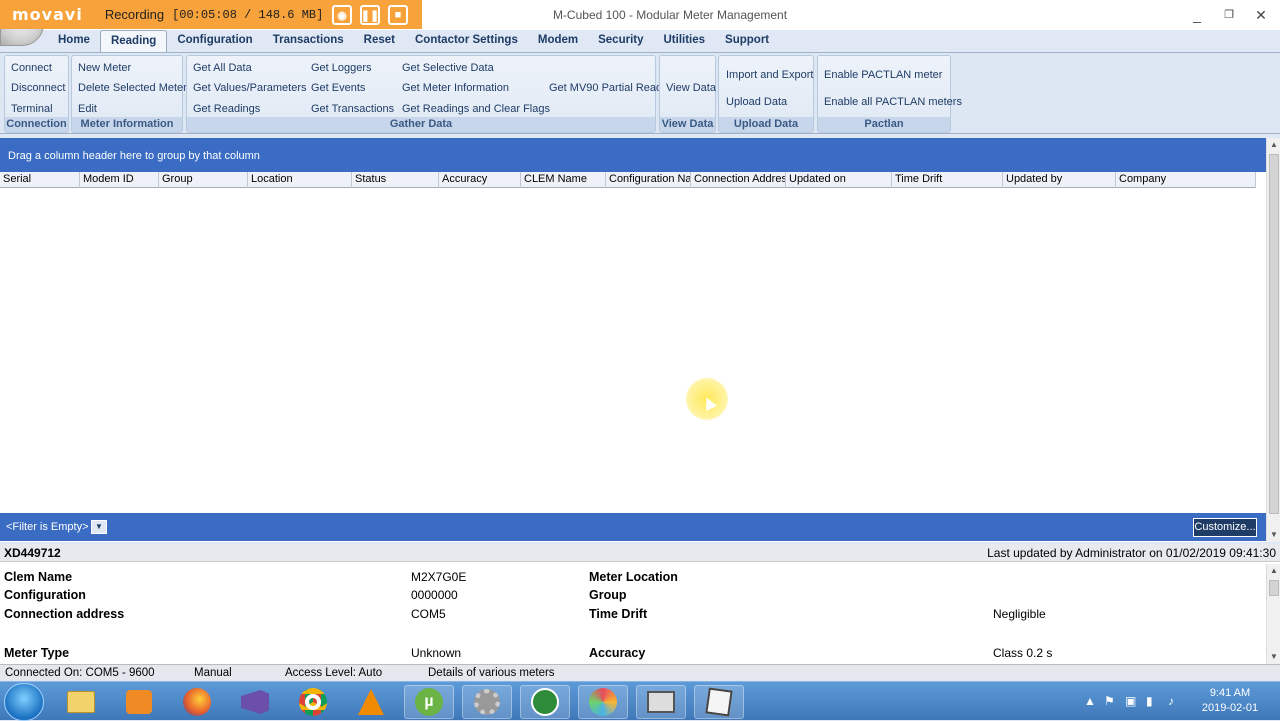 The width and height of the screenshot is (1280, 721). What do you see at coordinates (1273, 571) in the screenshot?
I see `detail-scroll-up-icon: ▲` at bounding box center [1273, 571].